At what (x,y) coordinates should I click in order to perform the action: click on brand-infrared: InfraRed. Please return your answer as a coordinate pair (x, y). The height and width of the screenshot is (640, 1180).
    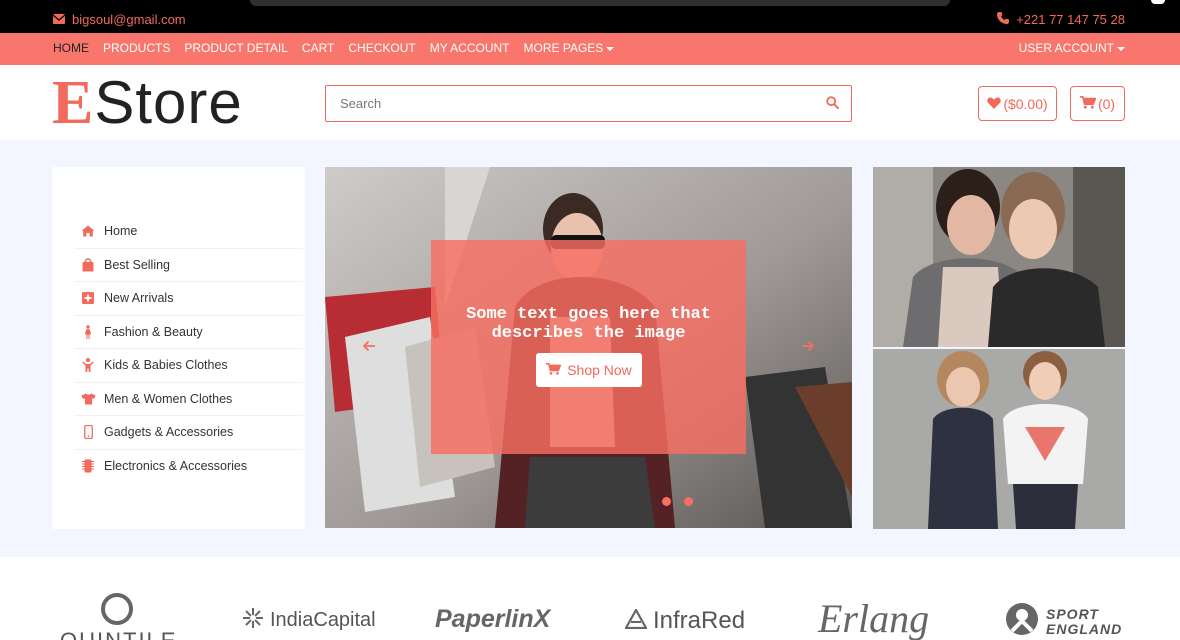
    Looking at the image, I should click on (685, 621).